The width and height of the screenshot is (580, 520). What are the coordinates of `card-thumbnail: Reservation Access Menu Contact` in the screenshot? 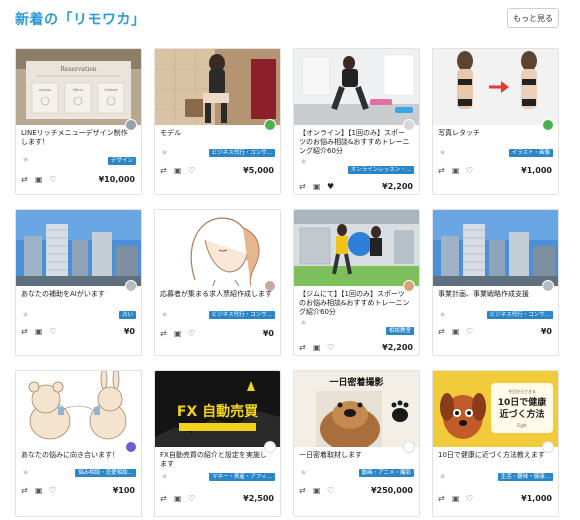 It's located at (78, 87).